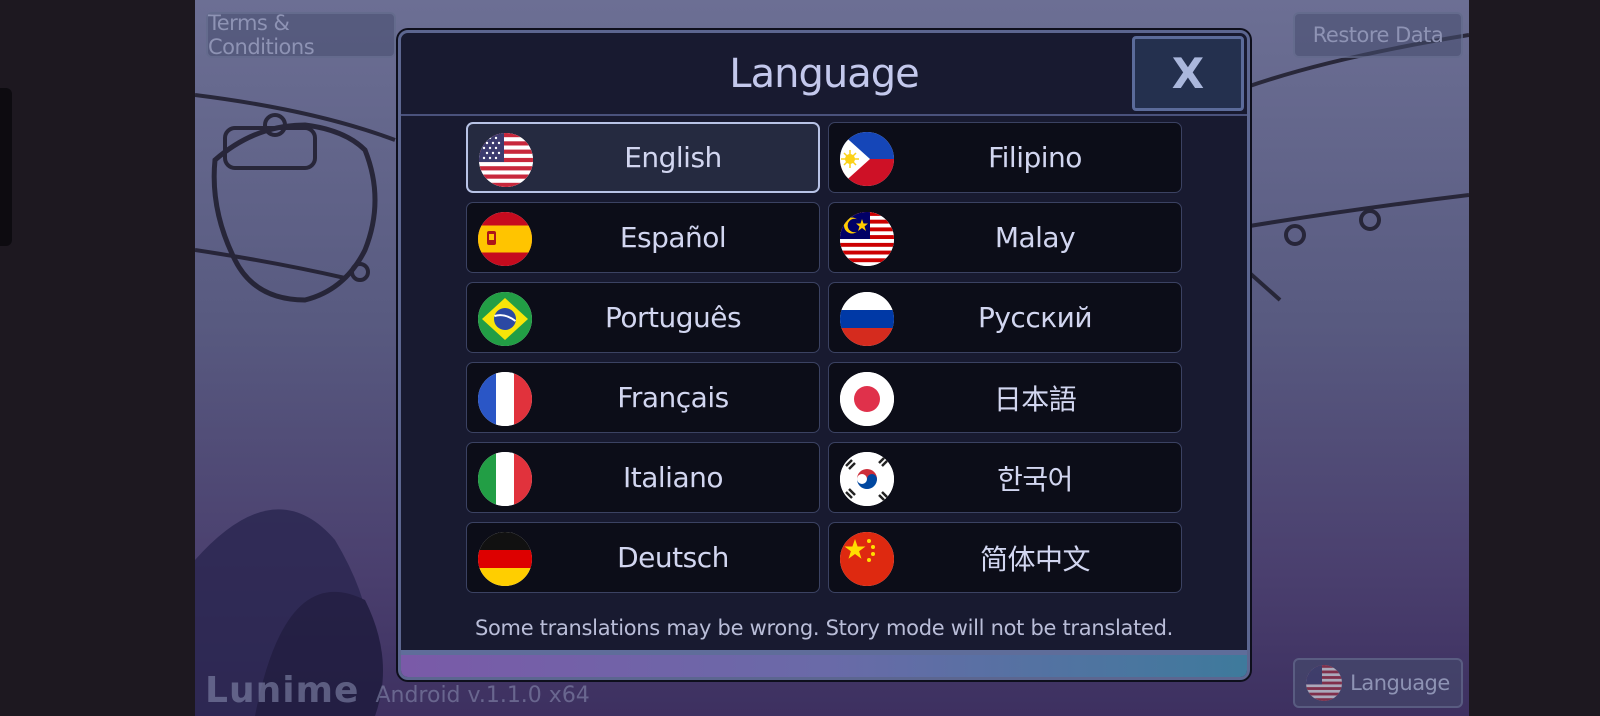 The image size is (1600, 716). Describe the element at coordinates (282, 690) in the screenshot. I see `brand-name: Lunime` at that location.